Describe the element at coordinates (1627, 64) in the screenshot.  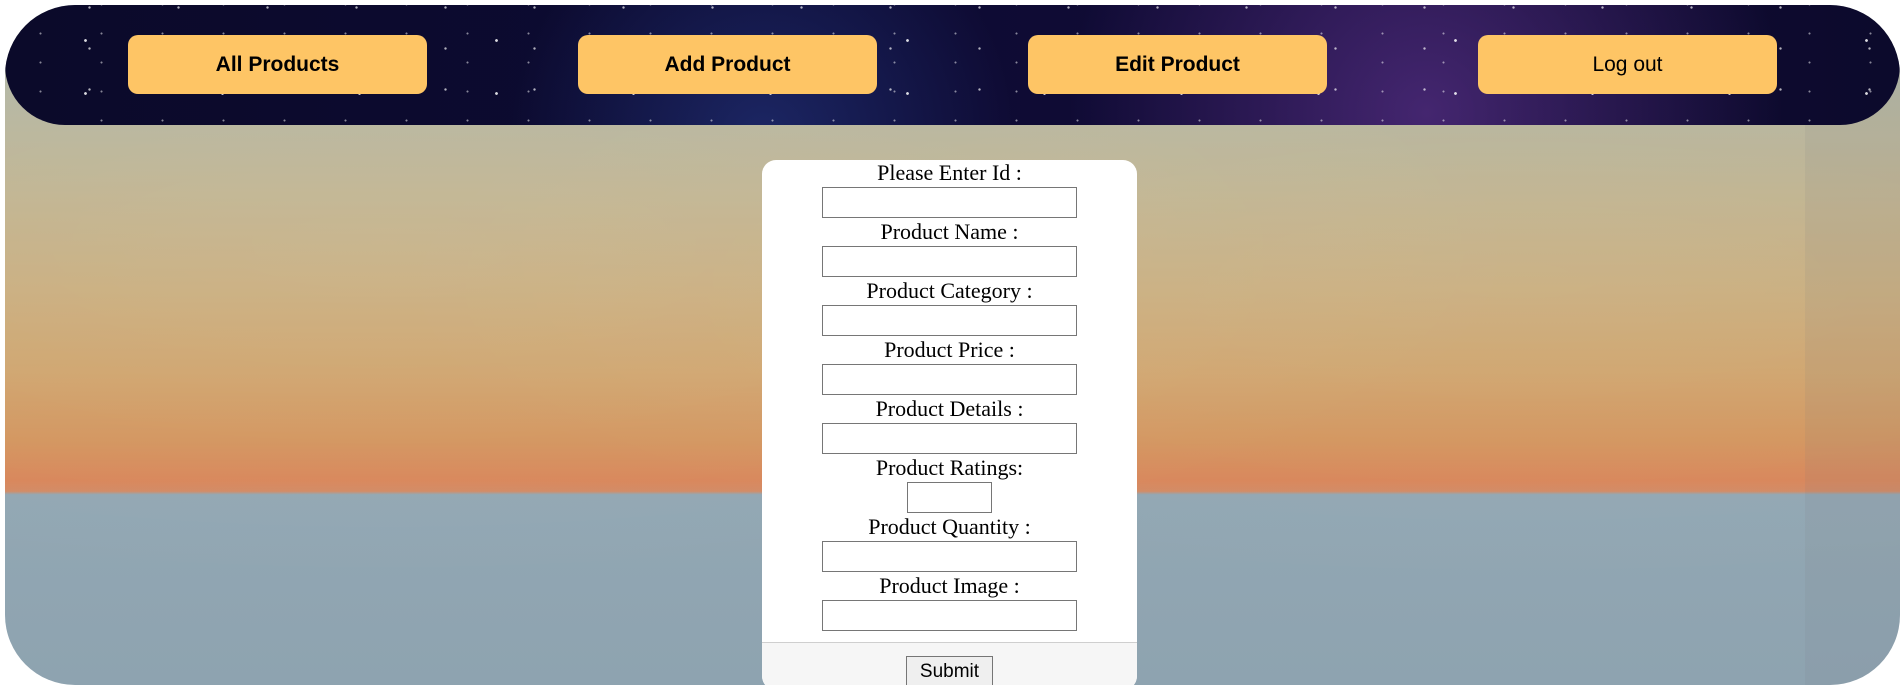
I see `logout-button: Log out` at that location.